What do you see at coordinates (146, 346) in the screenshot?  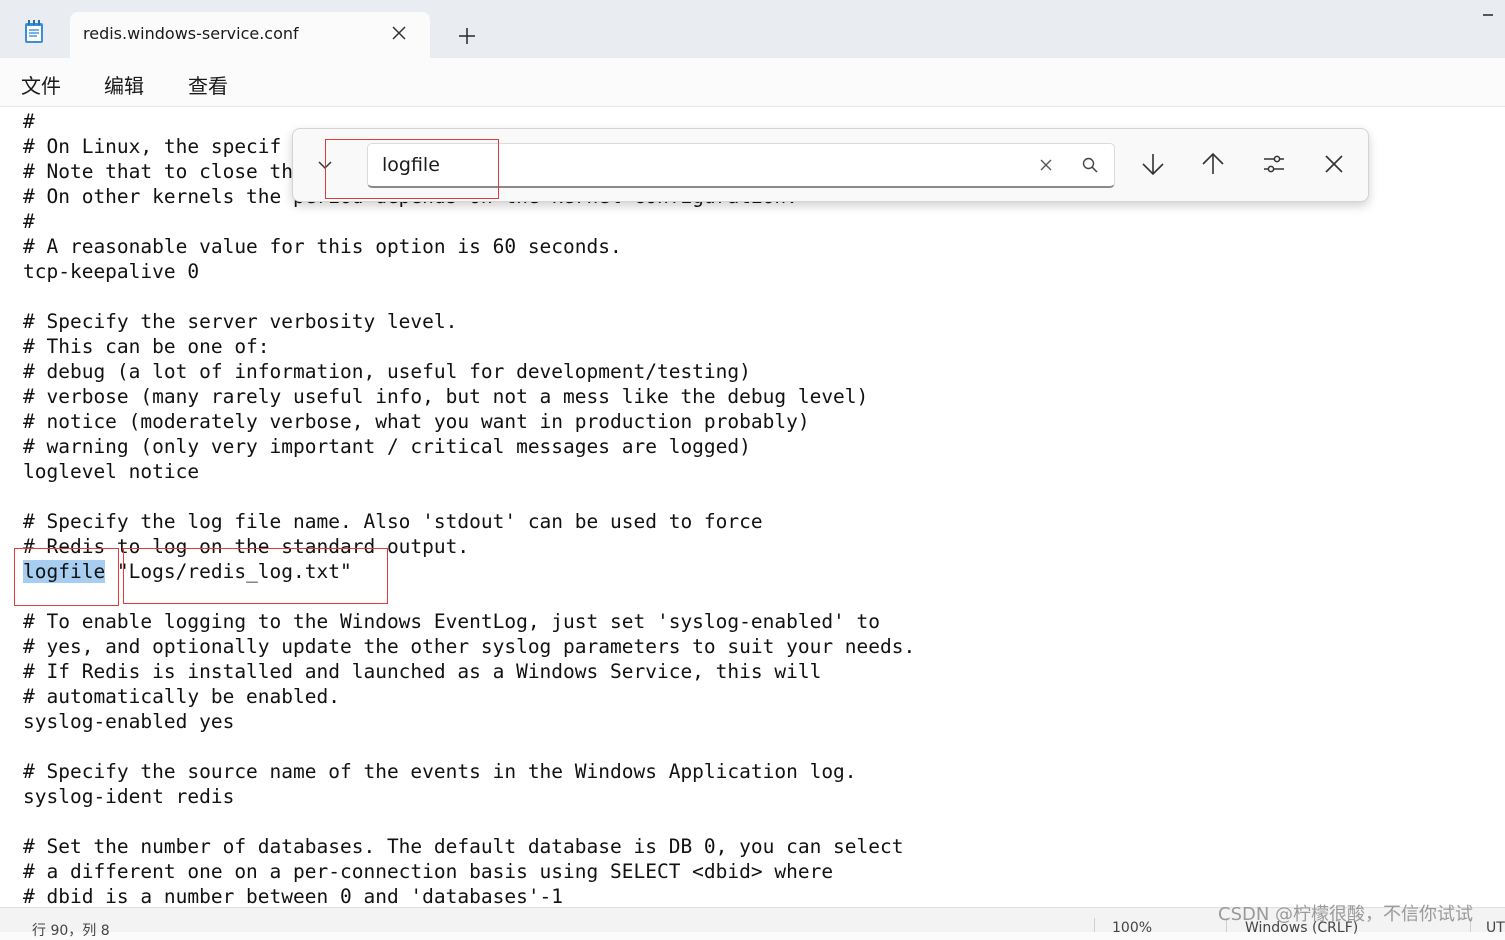 I see `code-line: # This can be one of:` at bounding box center [146, 346].